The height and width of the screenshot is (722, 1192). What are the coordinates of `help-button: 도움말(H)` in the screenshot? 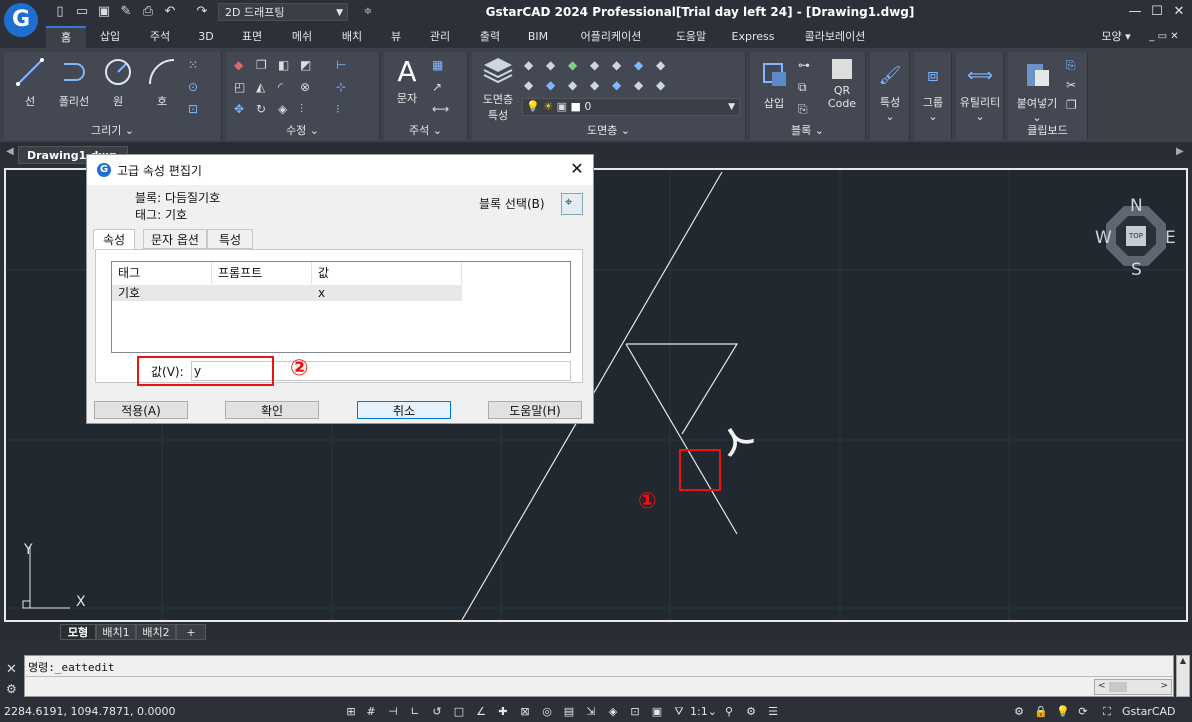 It's located at (535, 410).